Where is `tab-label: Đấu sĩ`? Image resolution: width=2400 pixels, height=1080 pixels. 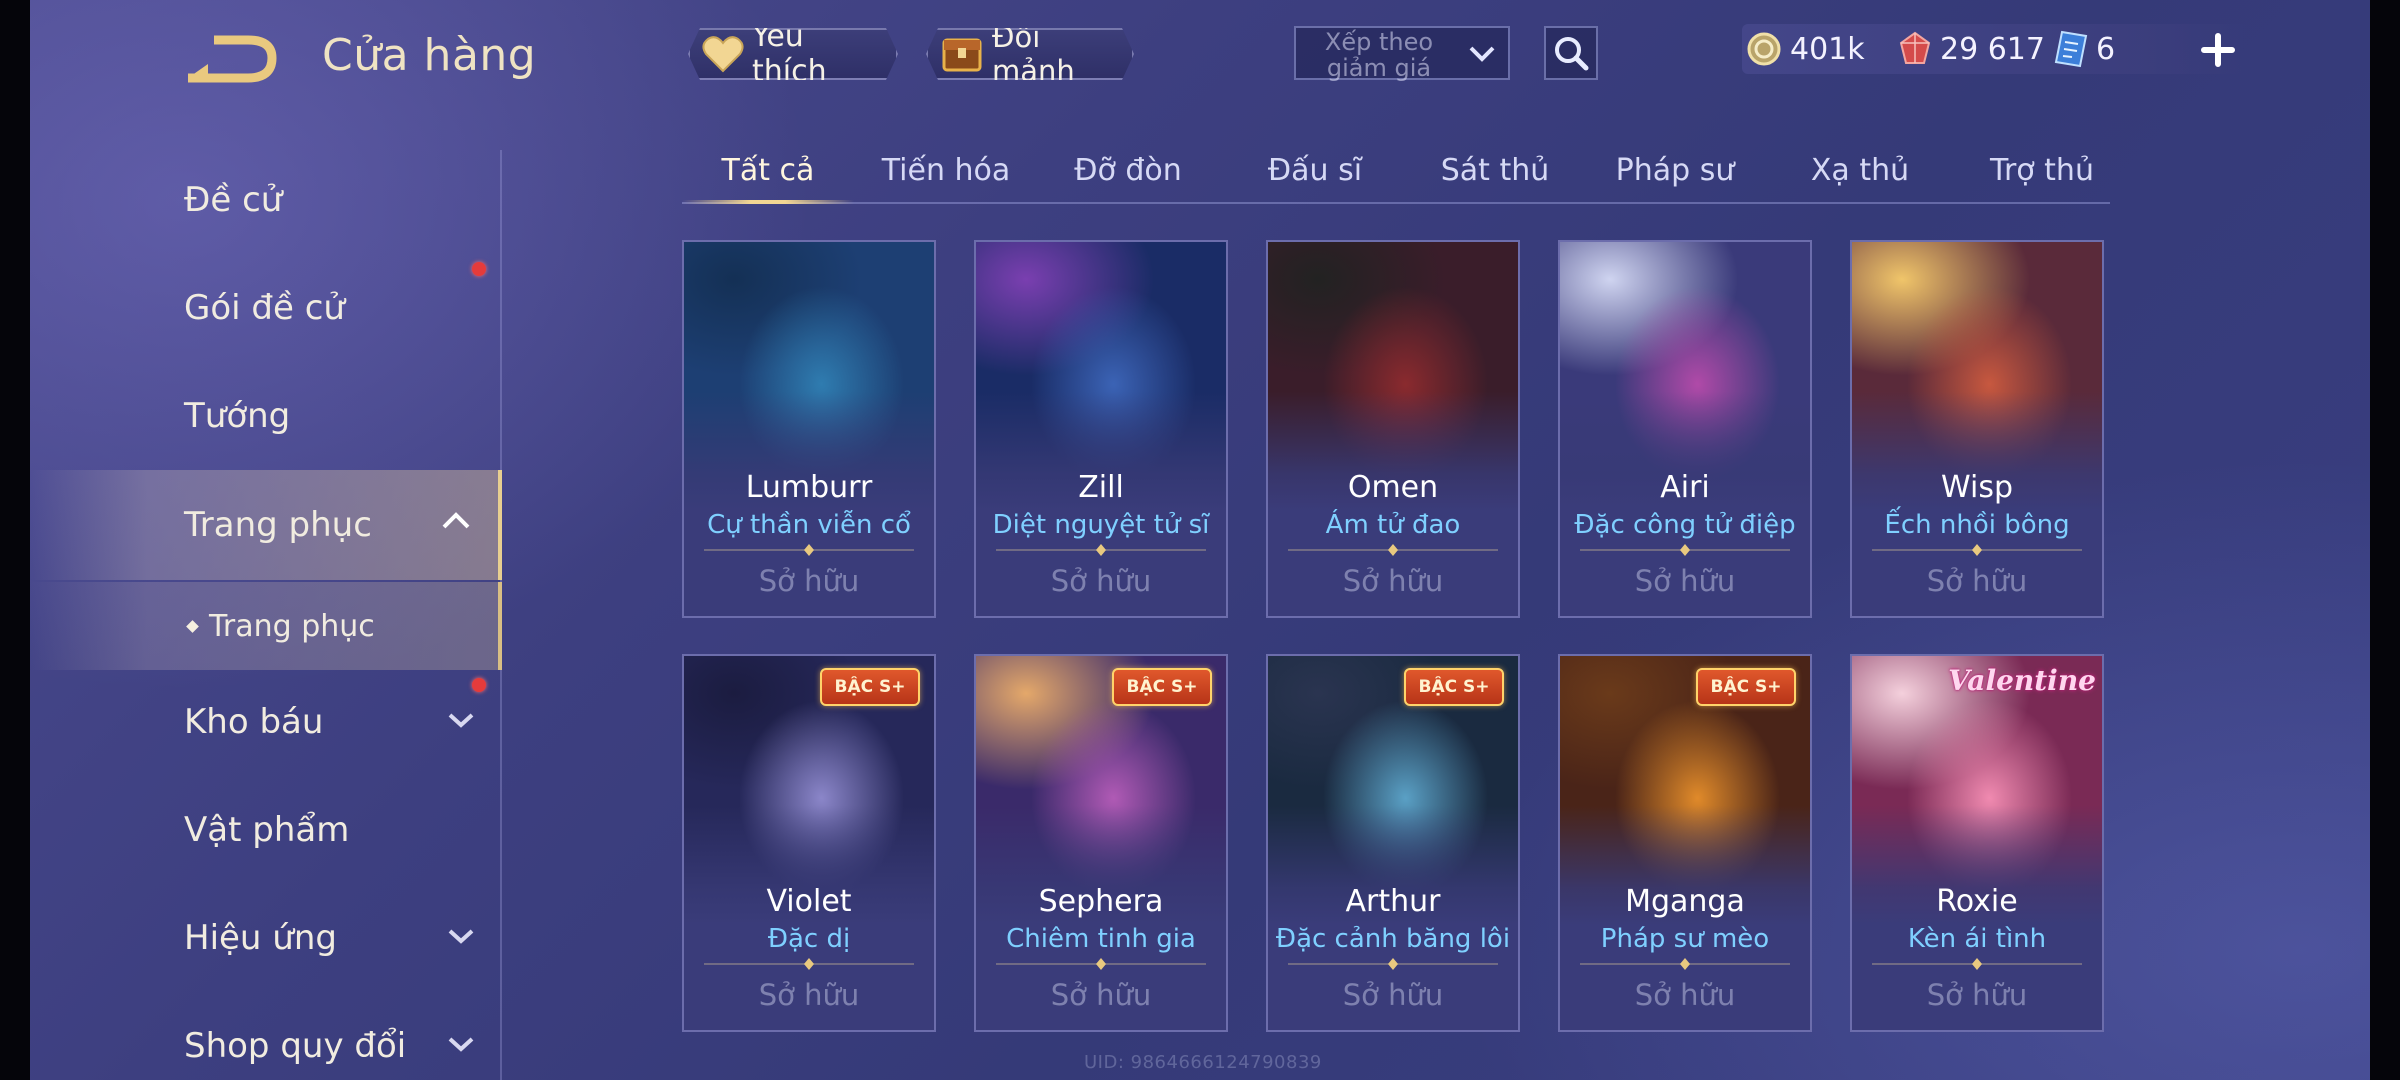
tab-label: Đấu sĩ is located at coordinates (1315, 170).